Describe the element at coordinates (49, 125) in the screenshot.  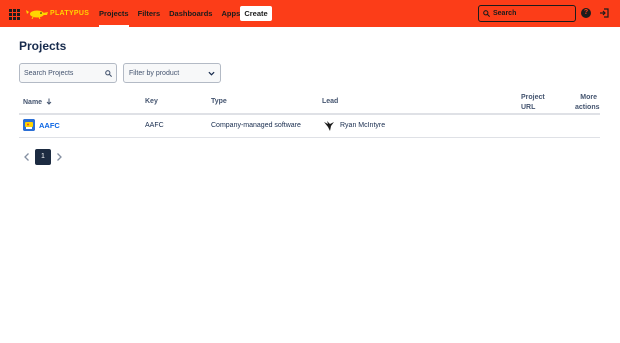
I see `project-name-link: AAFC` at that location.